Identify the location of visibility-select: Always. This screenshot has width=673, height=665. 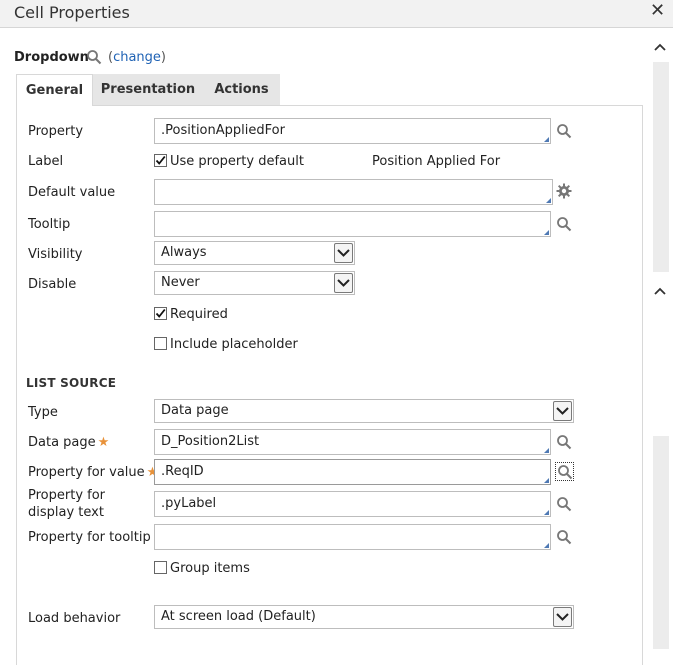
(254, 253).